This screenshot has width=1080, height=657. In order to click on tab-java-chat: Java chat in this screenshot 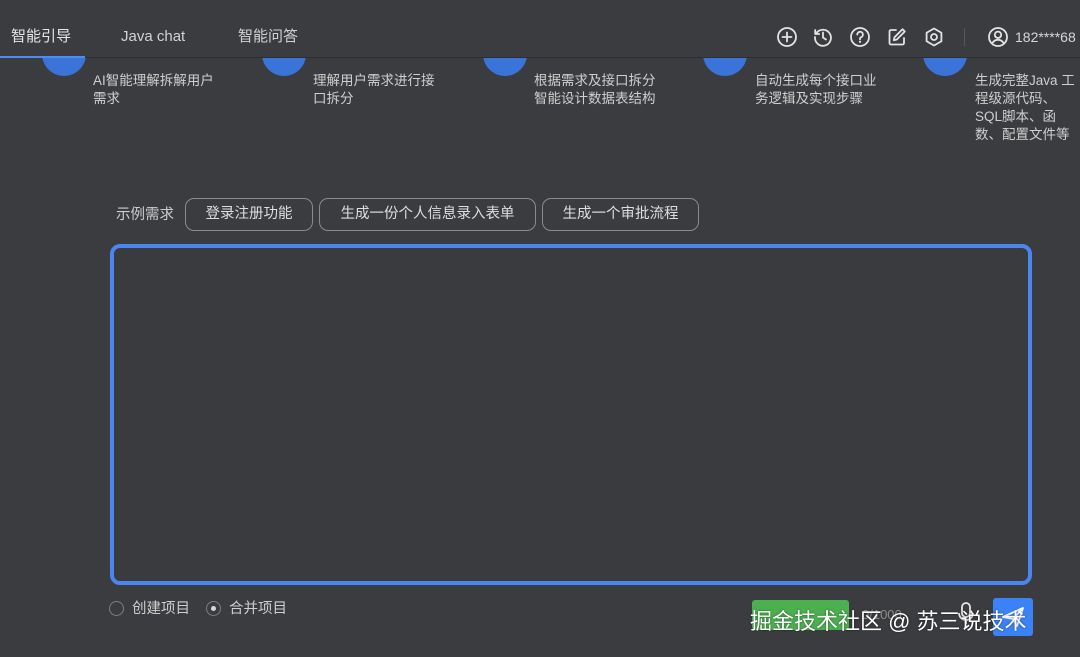, I will do `click(153, 29)`.